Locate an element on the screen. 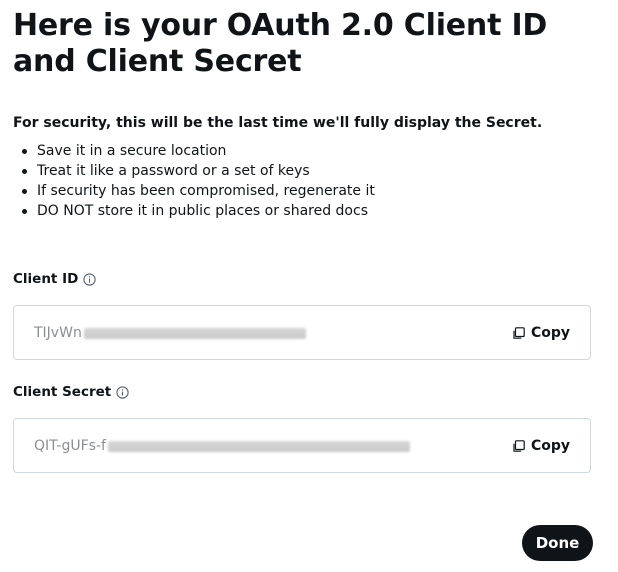 The width and height of the screenshot is (618, 572). client-secret-value: QIT-gUFs-f is located at coordinates (222, 446).